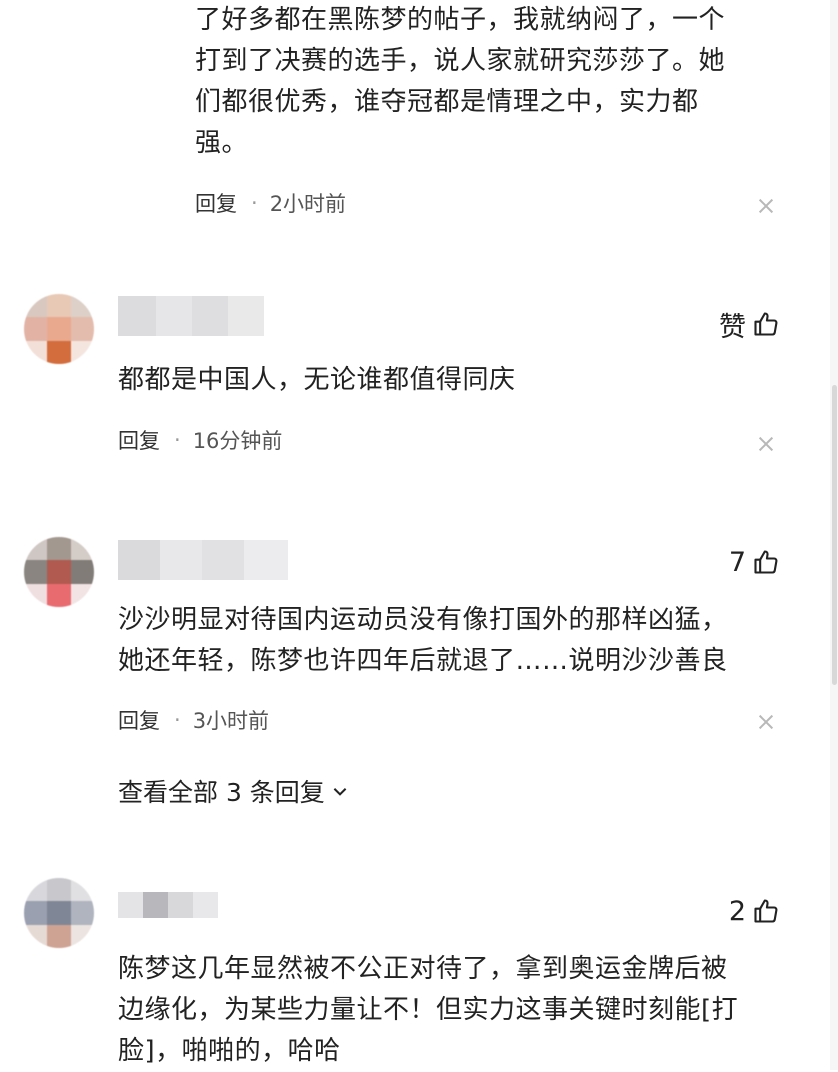 The height and width of the screenshot is (1072, 838). Describe the element at coordinates (237, 441) in the screenshot. I see `comment-time: 16分钟前` at that location.